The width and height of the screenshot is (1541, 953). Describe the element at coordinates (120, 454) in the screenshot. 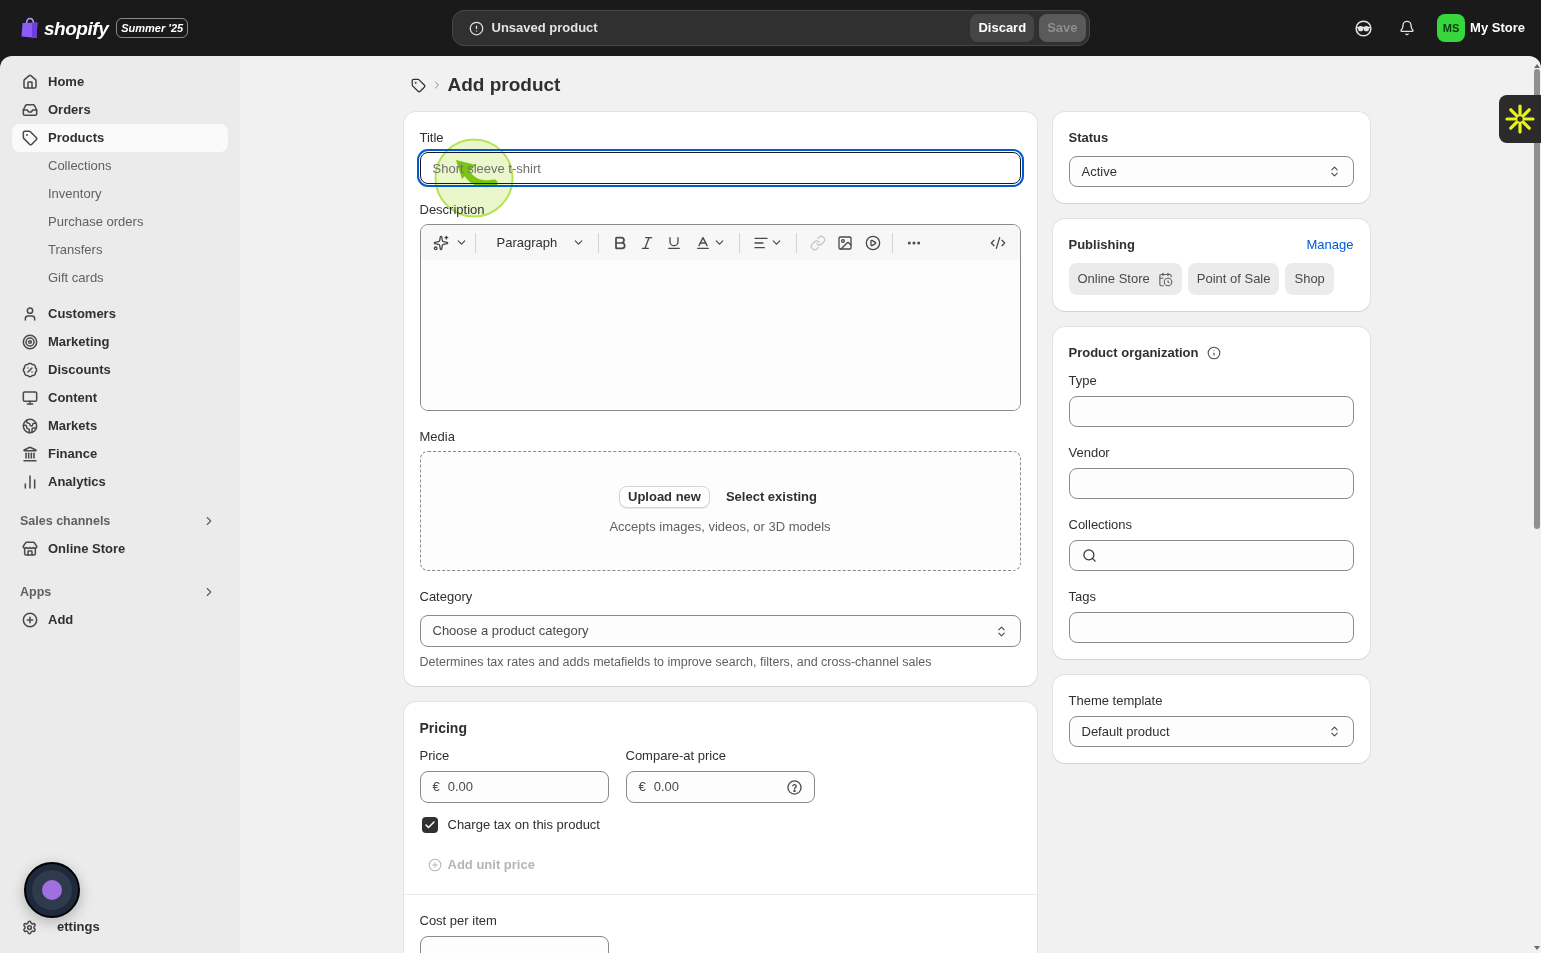

I see `sidebar-item: Finance` at that location.